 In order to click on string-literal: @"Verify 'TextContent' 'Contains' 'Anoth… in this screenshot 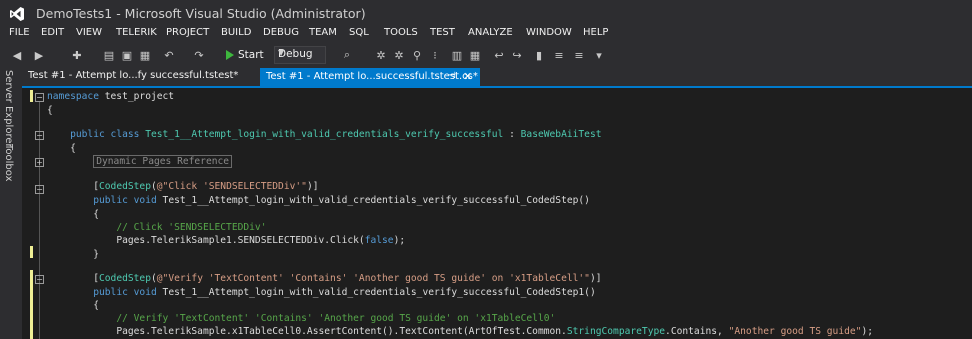, I will do `click(373, 278)`.